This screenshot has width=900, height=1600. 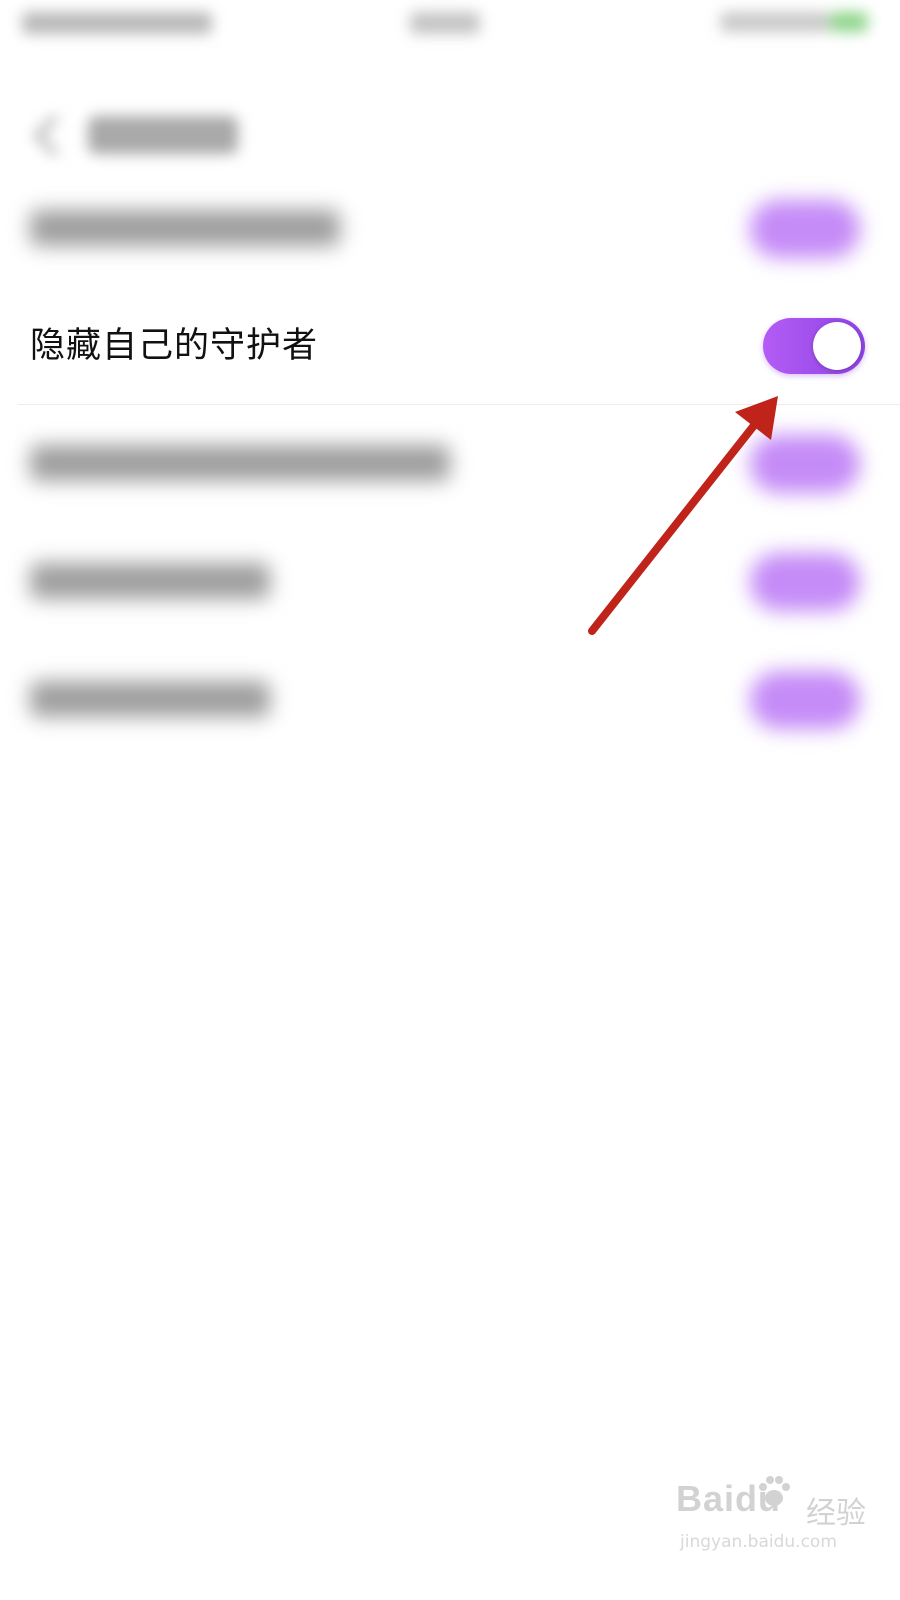 What do you see at coordinates (836, 1513) in the screenshot?
I see `jingyan-text: 经验` at bounding box center [836, 1513].